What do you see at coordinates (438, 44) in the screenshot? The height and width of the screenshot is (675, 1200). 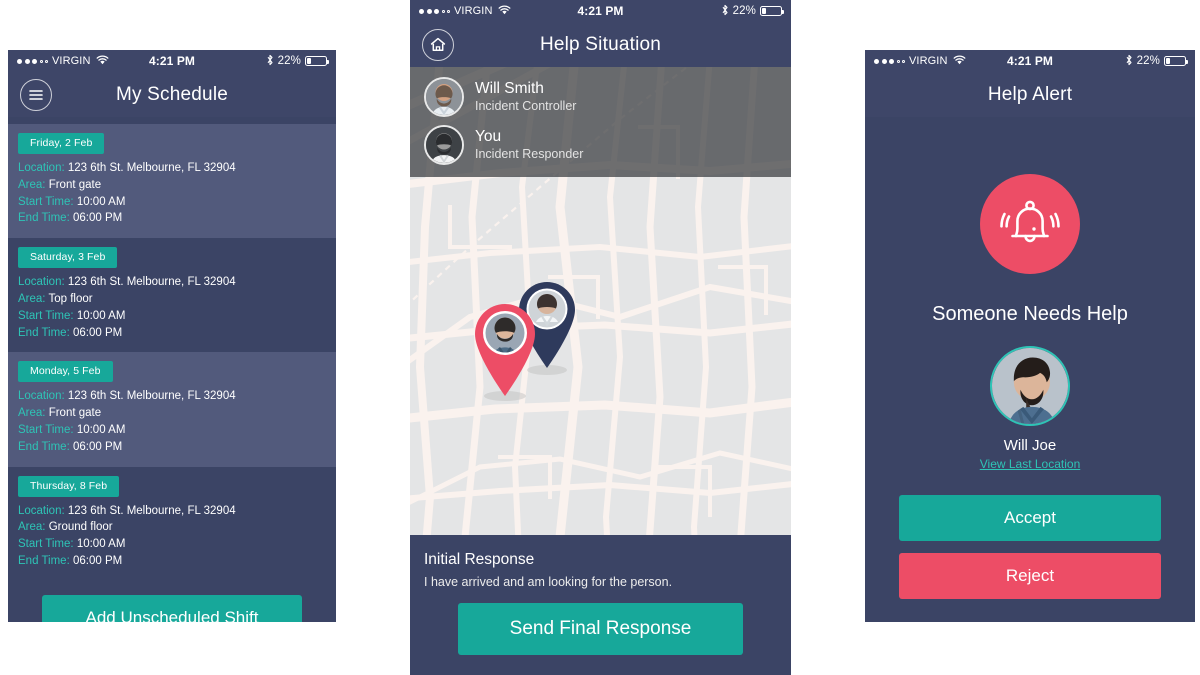 I see `home-icon` at bounding box center [438, 44].